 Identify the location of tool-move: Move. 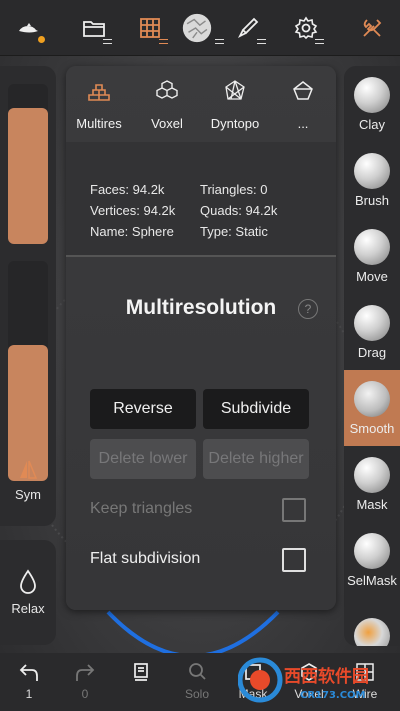
(372, 256).